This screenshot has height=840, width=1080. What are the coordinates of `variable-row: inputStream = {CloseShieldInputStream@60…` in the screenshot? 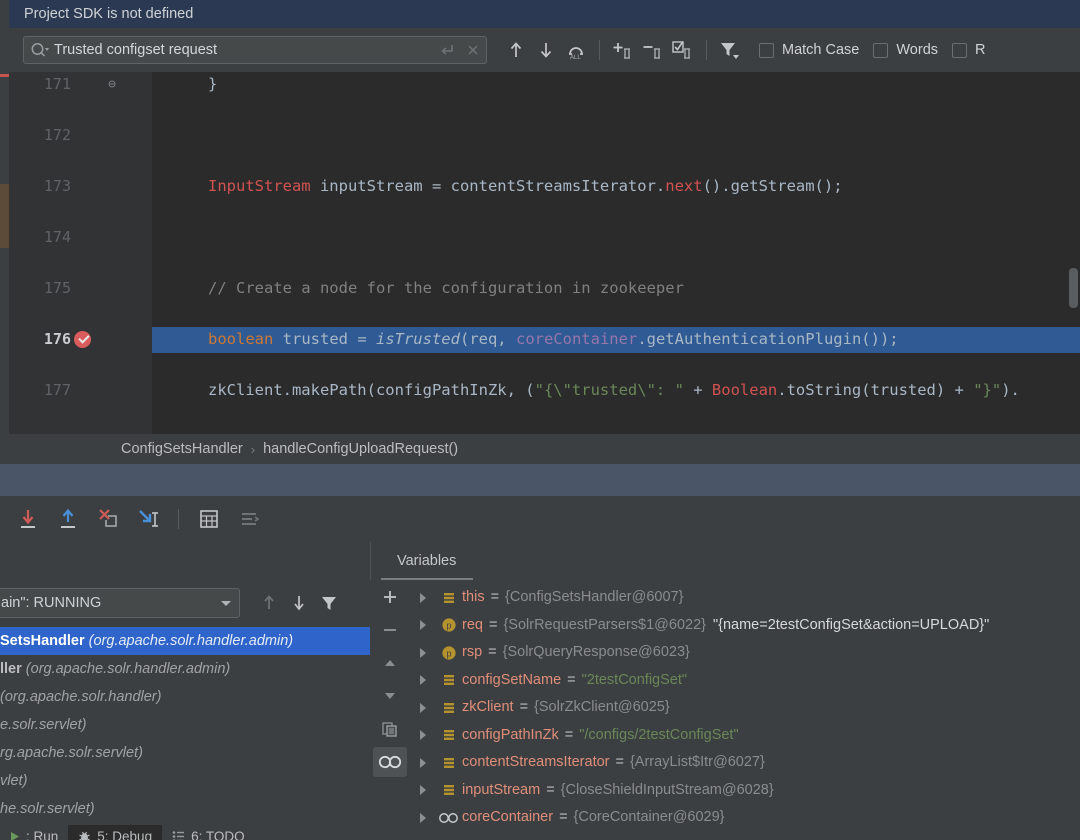 It's located at (745, 791).